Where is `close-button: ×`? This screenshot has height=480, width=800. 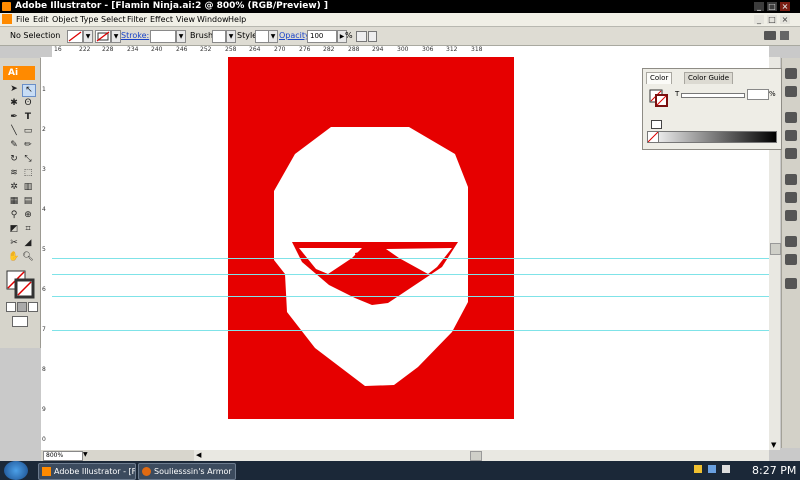 close-button: × is located at coordinates (785, 6).